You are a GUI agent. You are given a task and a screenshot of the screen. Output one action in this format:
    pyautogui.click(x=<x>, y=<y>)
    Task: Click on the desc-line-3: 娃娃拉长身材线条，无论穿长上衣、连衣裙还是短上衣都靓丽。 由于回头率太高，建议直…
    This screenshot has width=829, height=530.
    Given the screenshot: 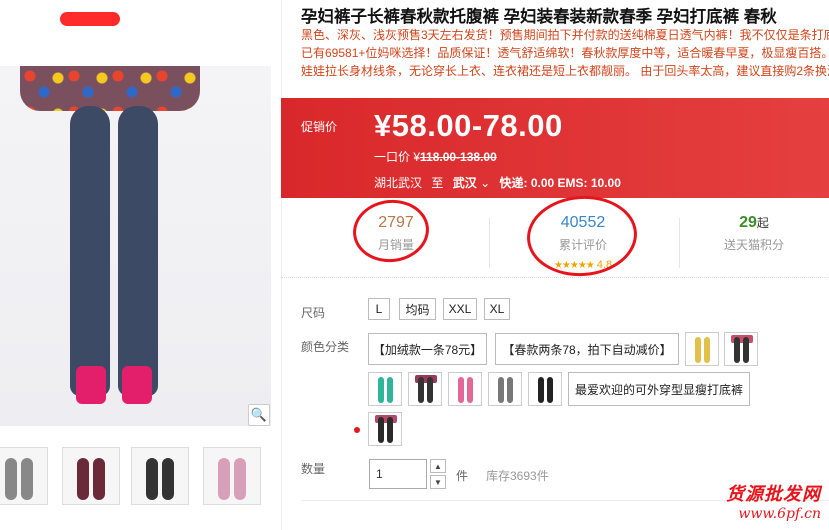 What is the action you would take?
    pyautogui.click(x=565, y=71)
    